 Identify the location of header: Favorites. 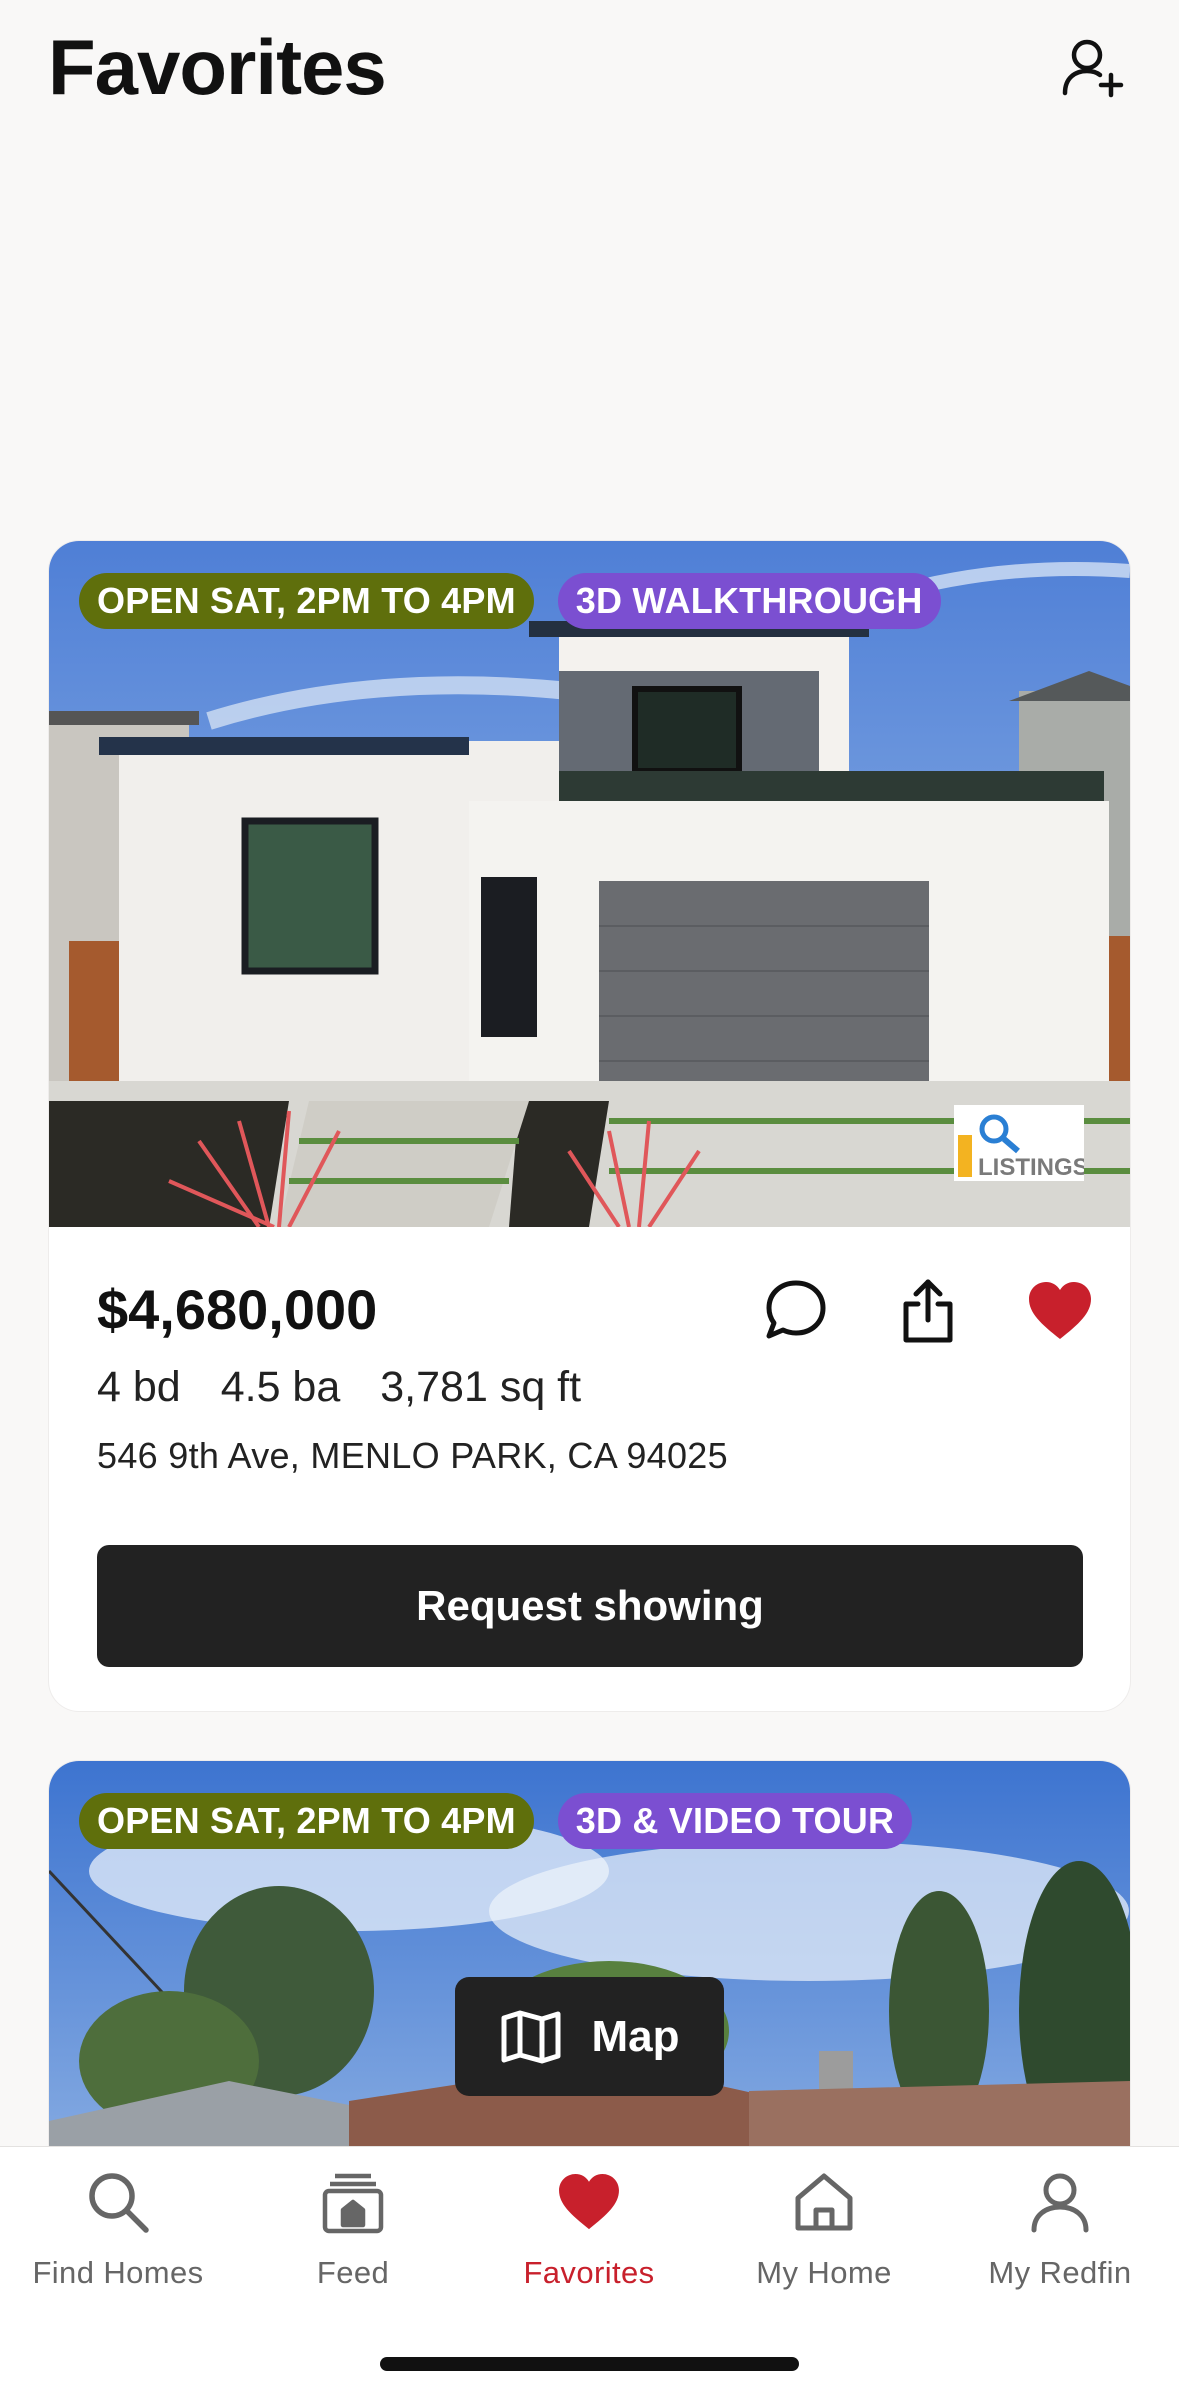
(589, 70).